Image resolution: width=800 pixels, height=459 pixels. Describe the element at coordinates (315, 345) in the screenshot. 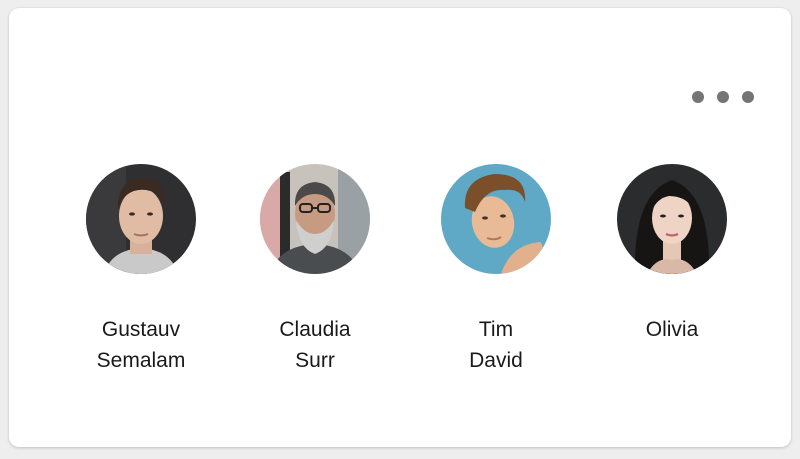

I see `person-name: Claudia Surr` at that location.